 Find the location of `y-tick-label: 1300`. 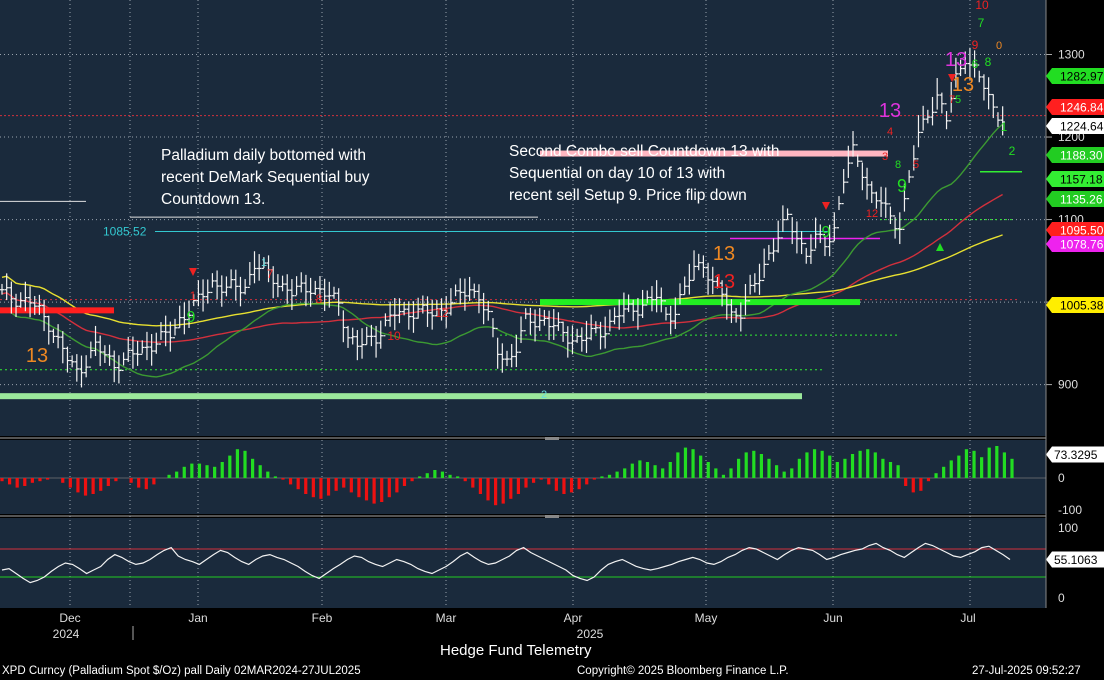

y-tick-label: 1300 is located at coordinates (1071, 55).